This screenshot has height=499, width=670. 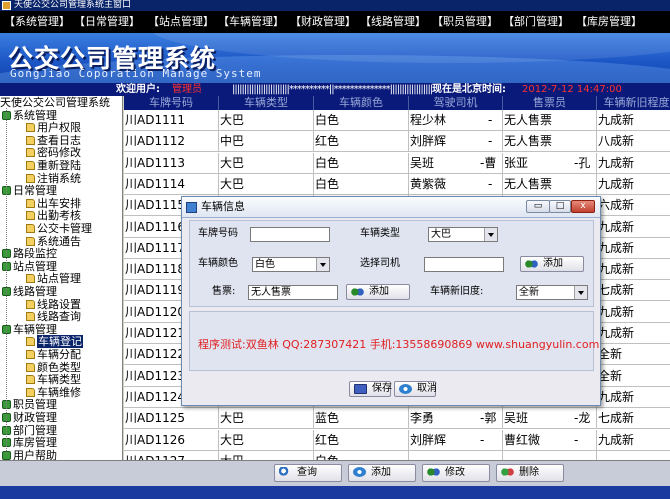 I want to click on plate-input, so click(x=290, y=234).